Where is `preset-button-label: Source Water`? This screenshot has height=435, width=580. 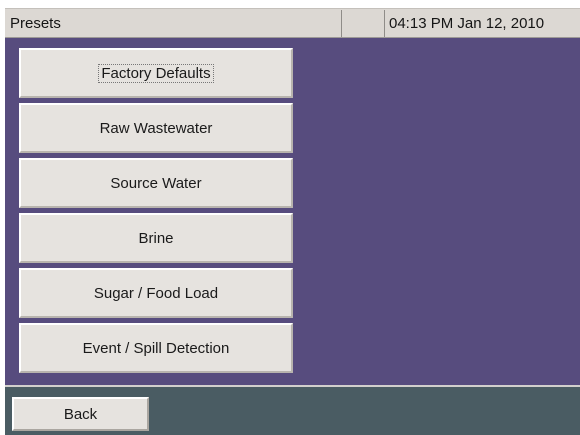
preset-button-label: Source Water is located at coordinates (156, 183).